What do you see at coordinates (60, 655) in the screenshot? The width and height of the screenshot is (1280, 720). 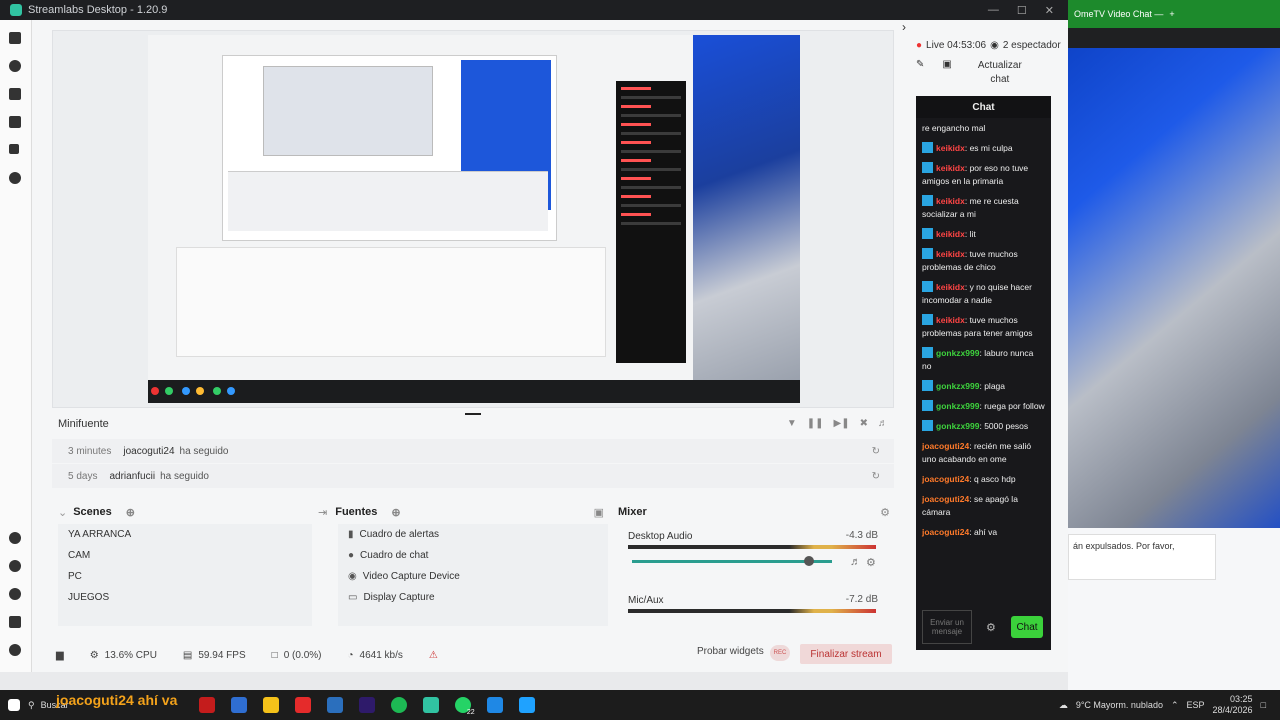 I see `stats-icon: ▆` at bounding box center [60, 655].